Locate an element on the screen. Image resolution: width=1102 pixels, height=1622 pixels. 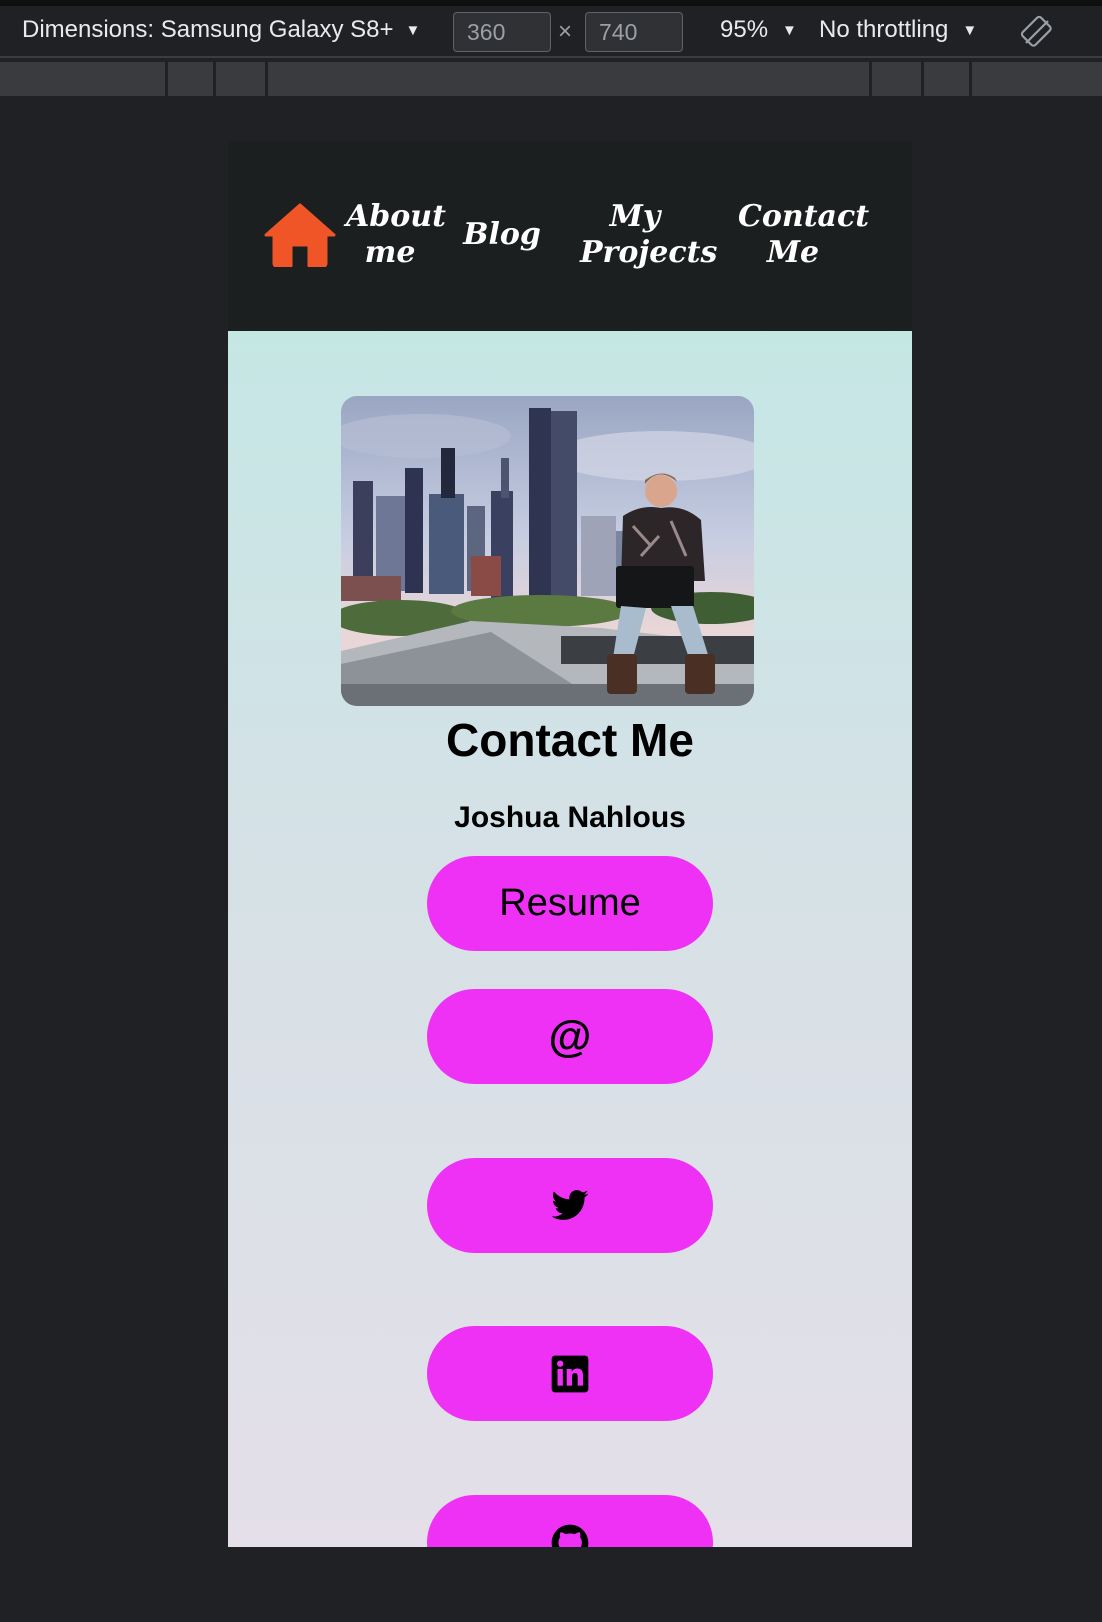
device-dimensions-dropdown: Dimensions: Samsung Galaxy S8+ ▼ is located at coordinates (221, 30).